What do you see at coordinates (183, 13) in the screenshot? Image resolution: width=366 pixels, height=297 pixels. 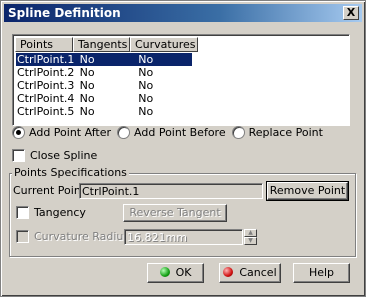 I see `title-bar: Spline Definition X` at bounding box center [183, 13].